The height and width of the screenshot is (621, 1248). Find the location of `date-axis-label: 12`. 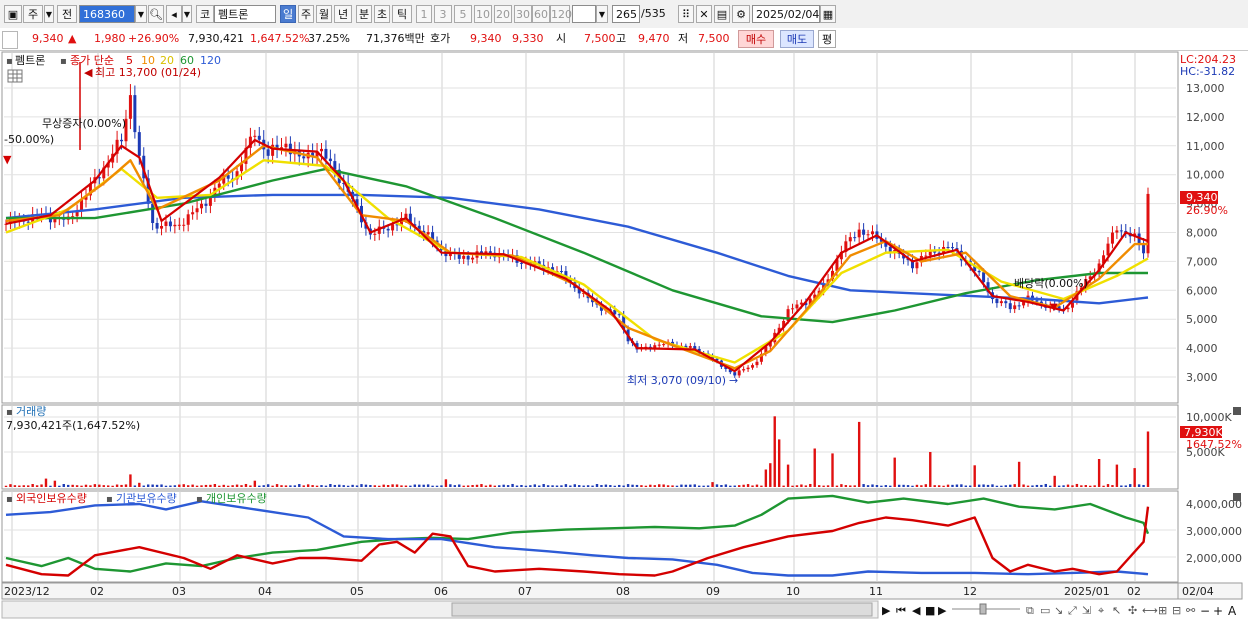

date-axis-label: 12 is located at coordinates (970, 591).